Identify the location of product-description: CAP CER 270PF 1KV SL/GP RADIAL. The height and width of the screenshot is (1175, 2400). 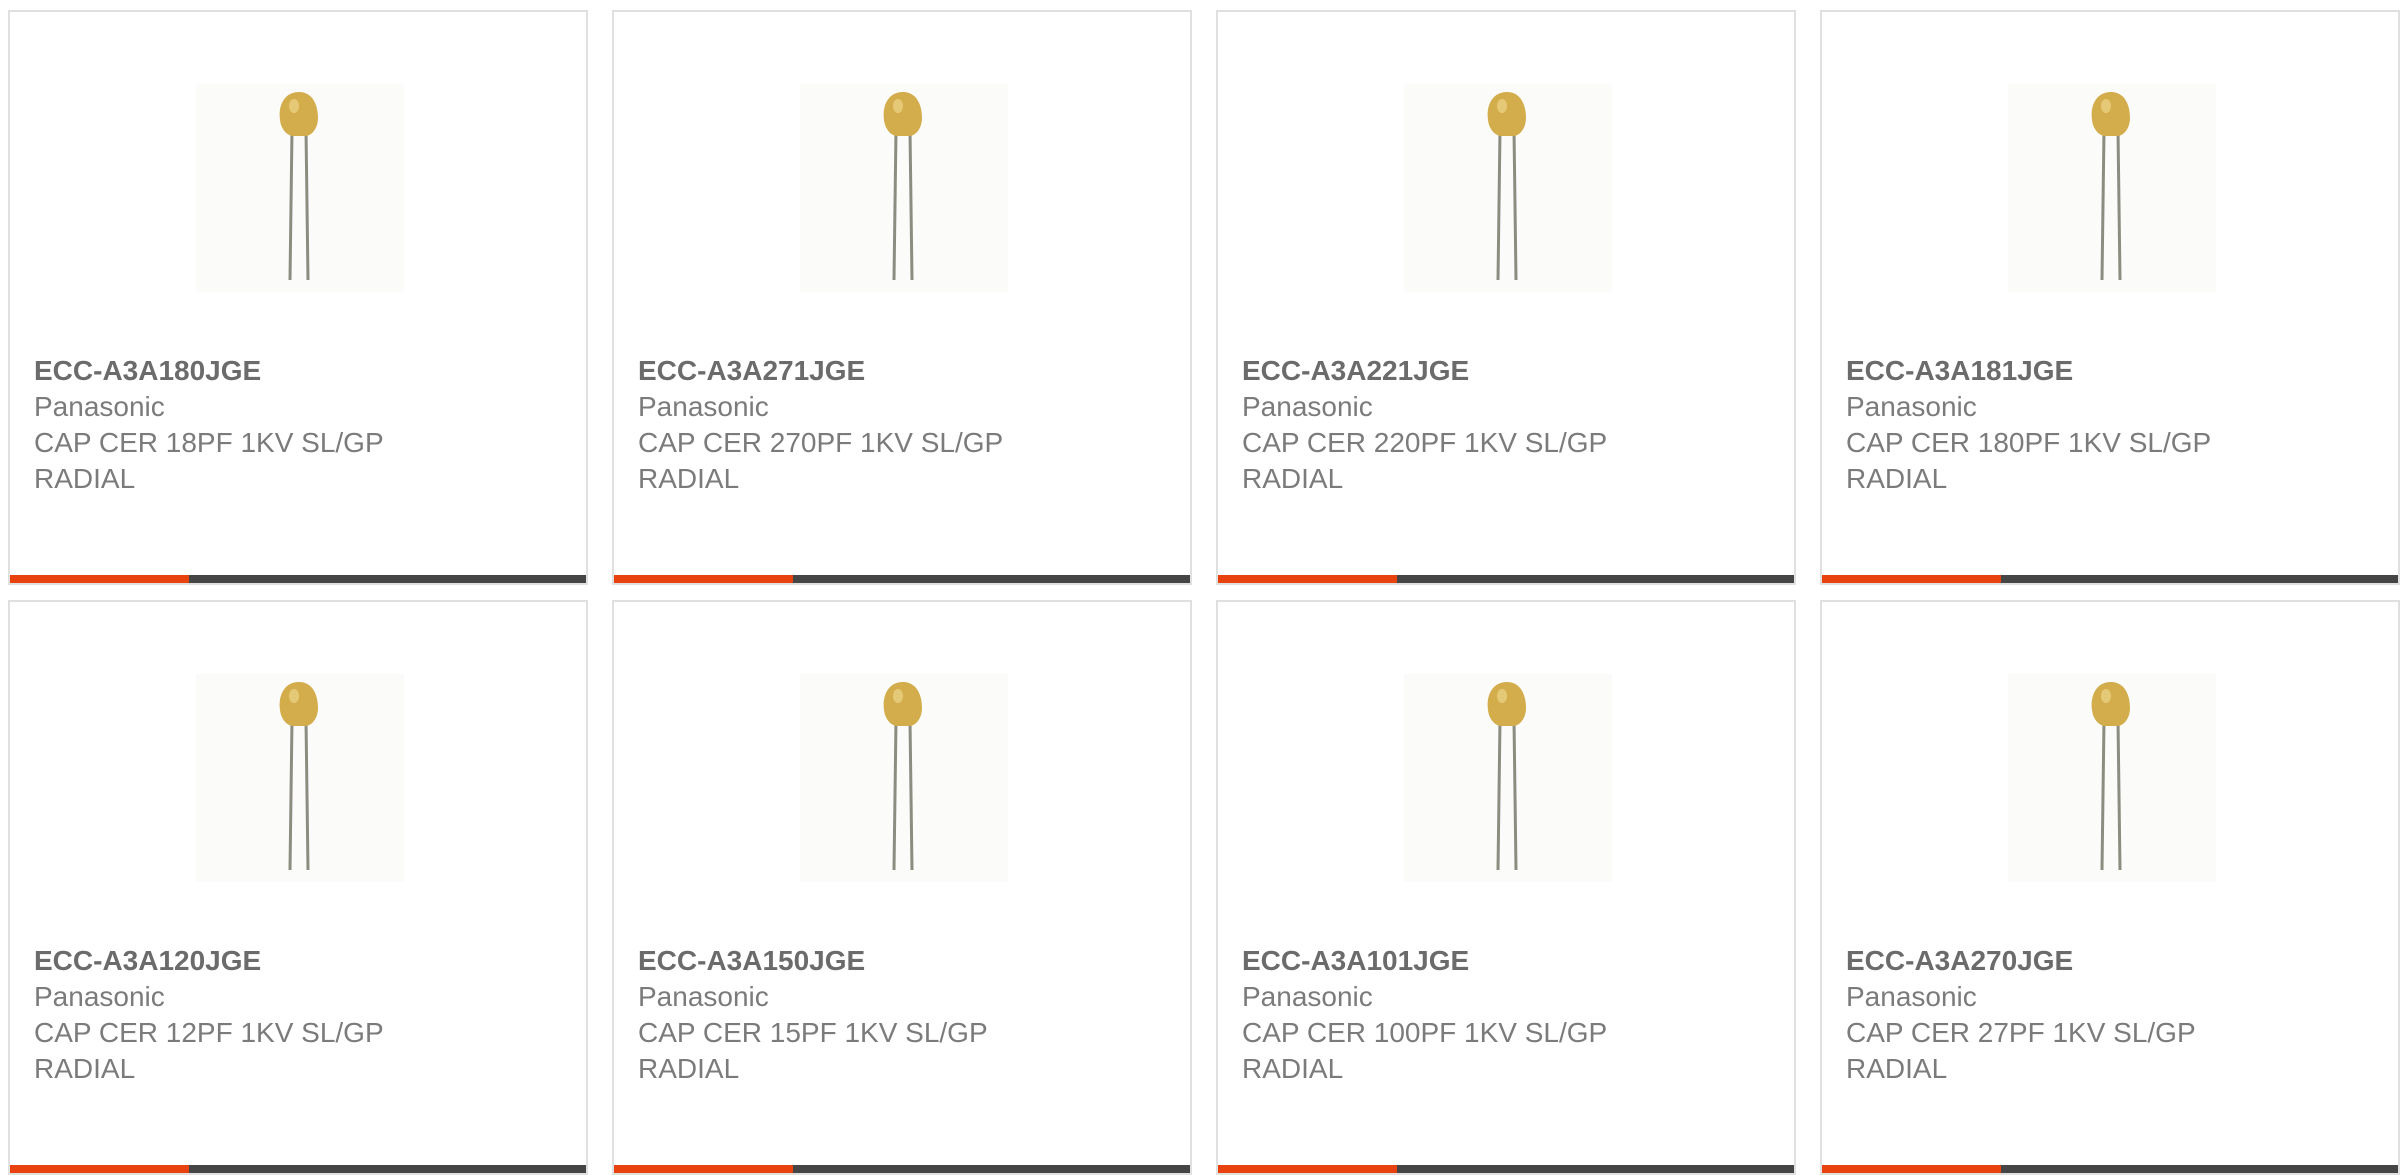
(821, 460).